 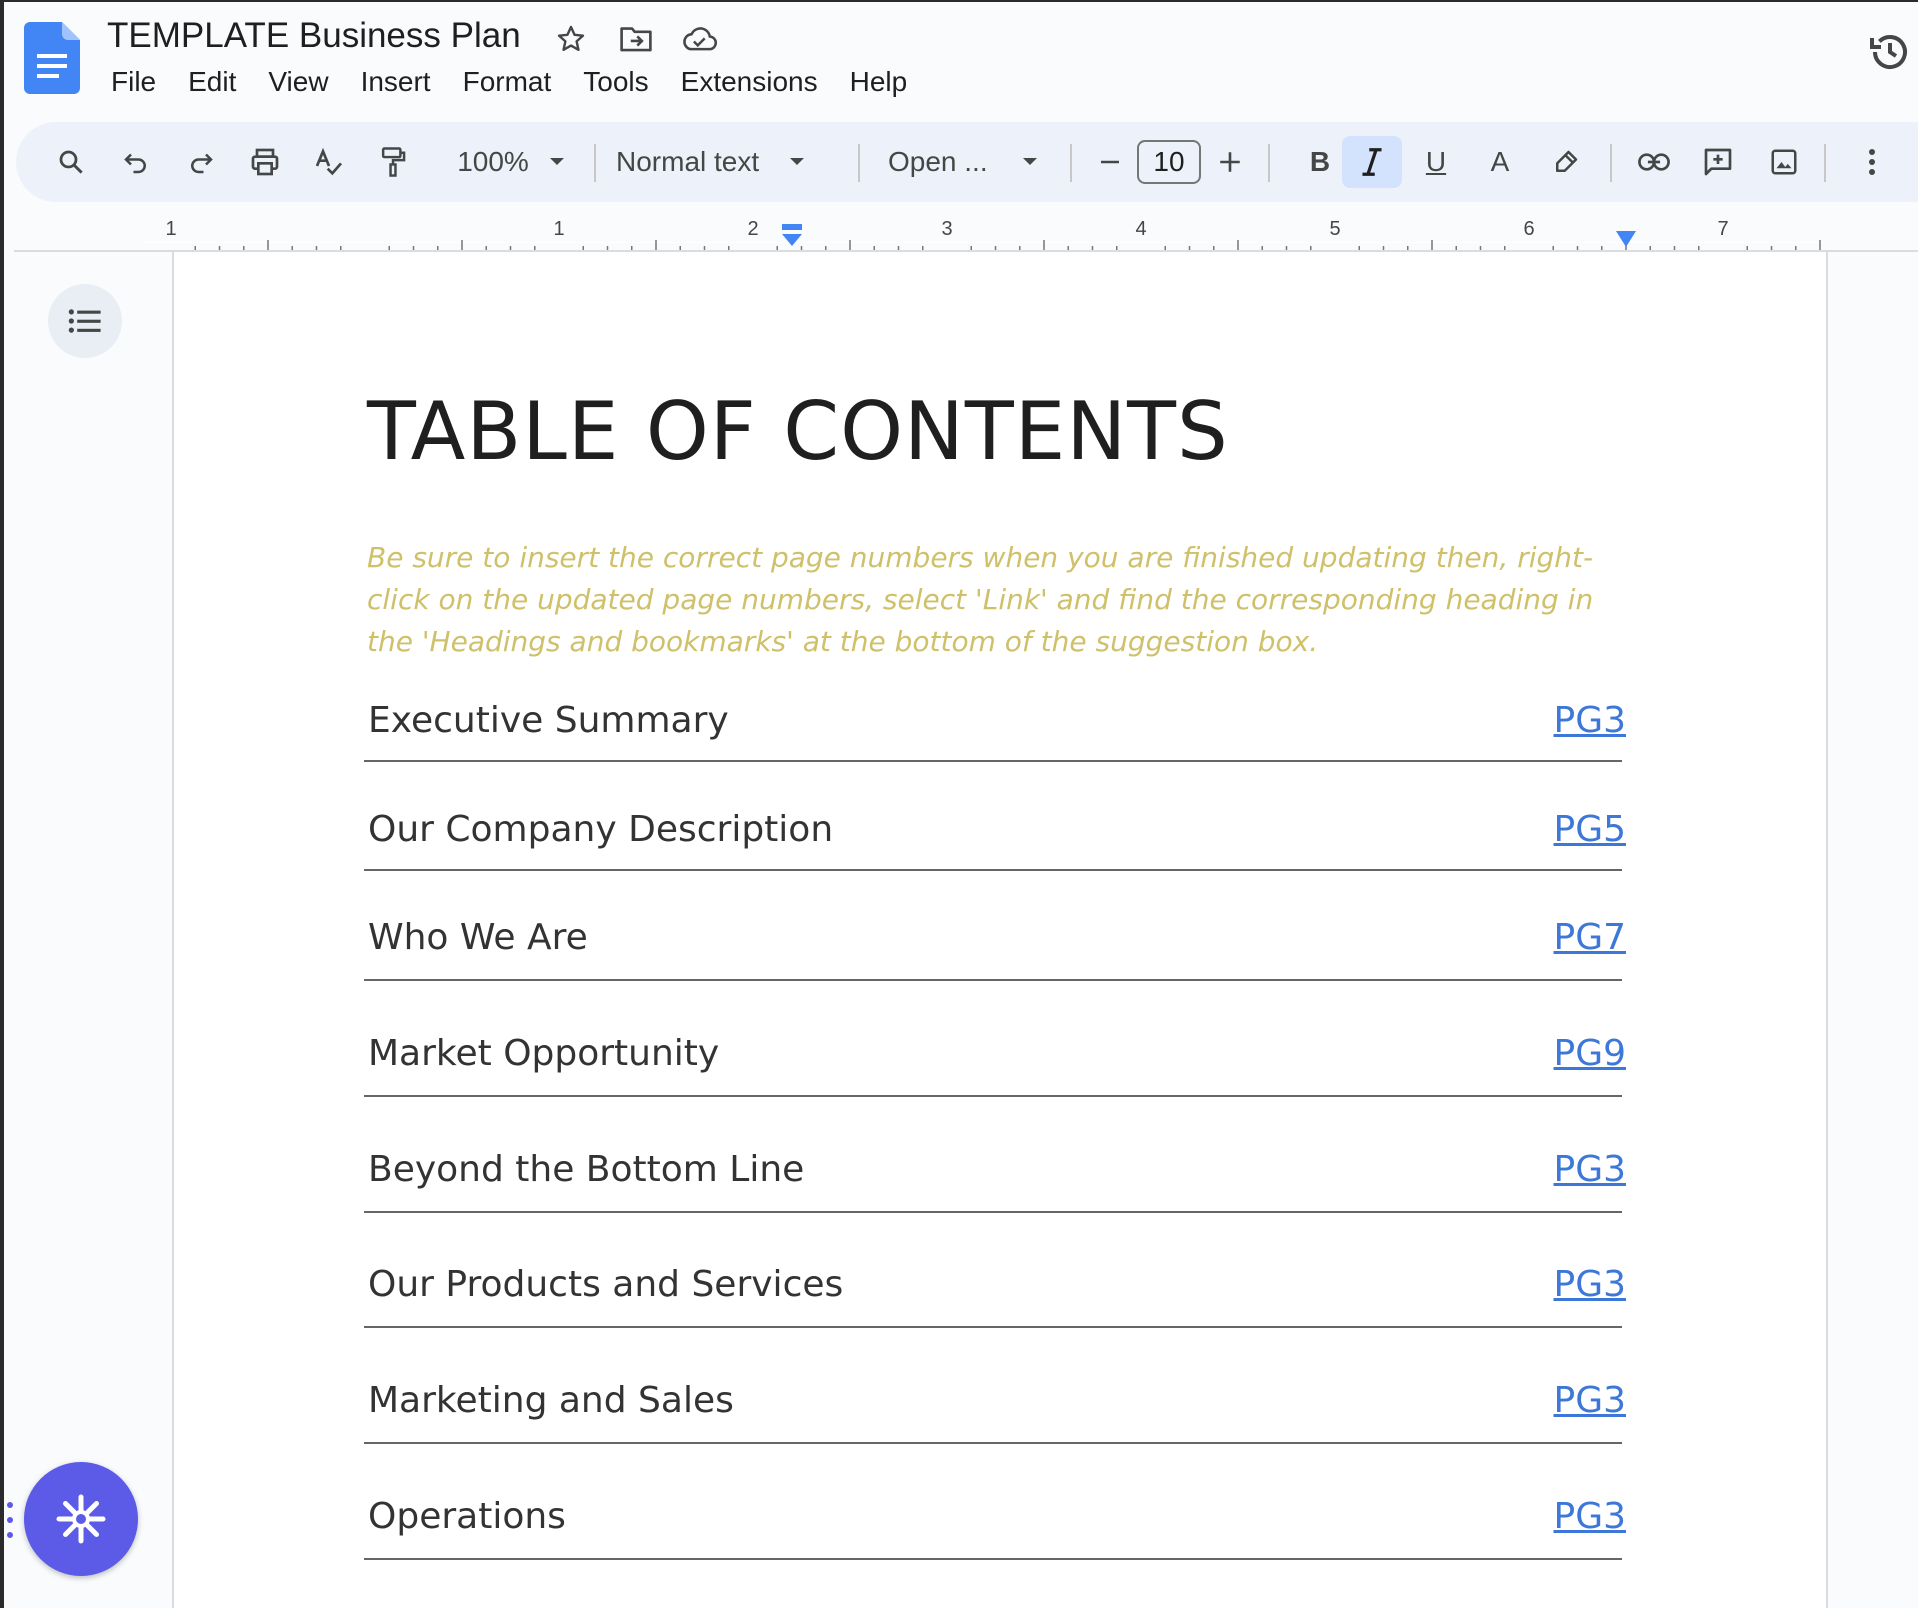 I want to click on font-size-input: 10, so click(x=1169, y=162).